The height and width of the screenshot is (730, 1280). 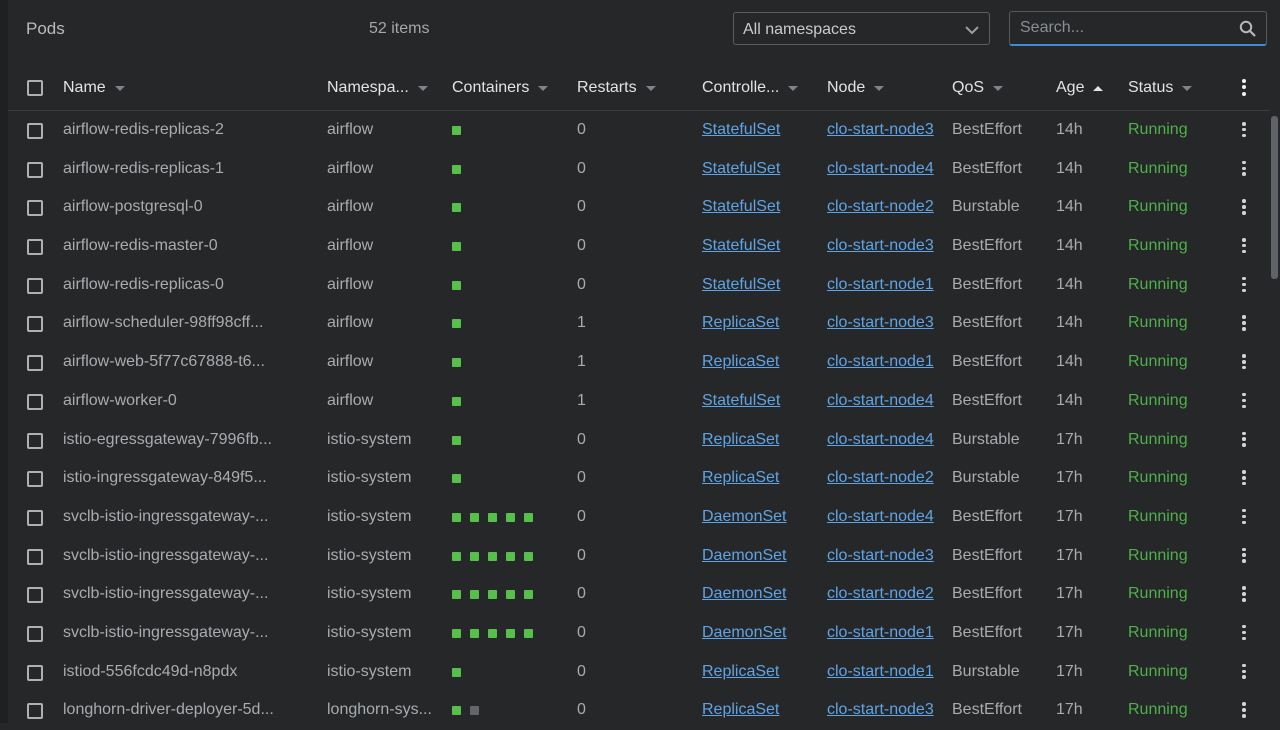 I want to click on search-icon, so click(x=1247, y=31).